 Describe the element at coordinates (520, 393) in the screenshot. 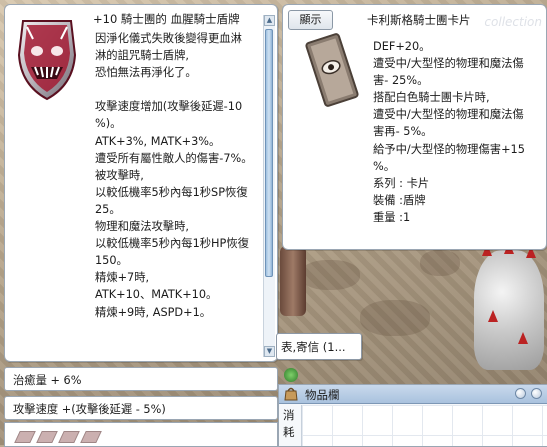

I see `minimize-icon` at that location.